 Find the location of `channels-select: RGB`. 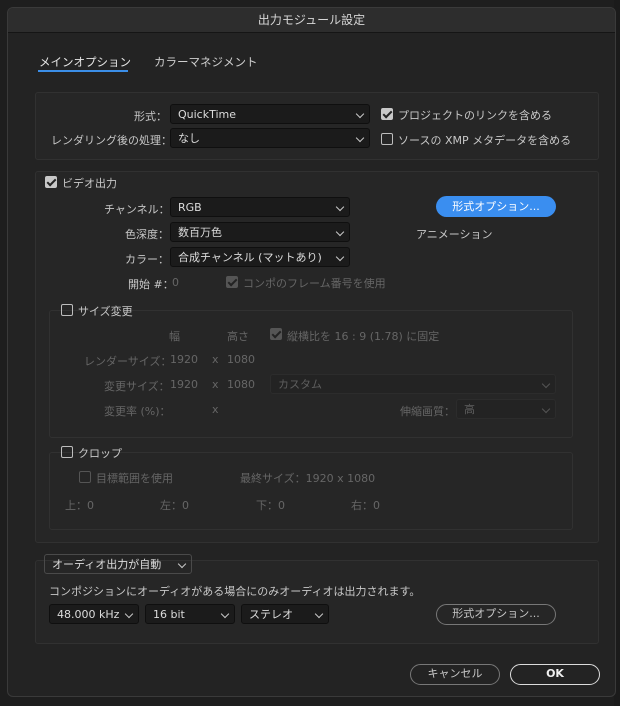

channels-select: RGB is located at coordinates (260, 207).